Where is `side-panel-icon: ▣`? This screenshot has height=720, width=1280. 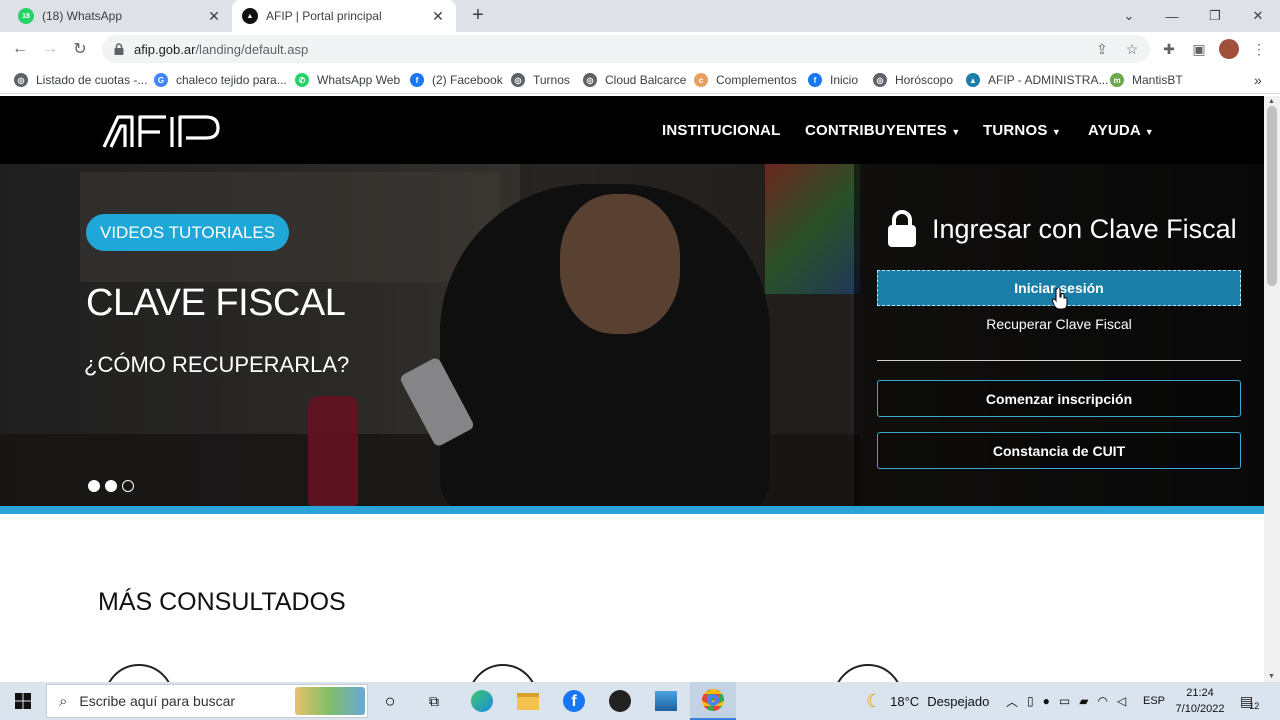 side-panel-icon: ▣ is located at coordinates (1199, 49).